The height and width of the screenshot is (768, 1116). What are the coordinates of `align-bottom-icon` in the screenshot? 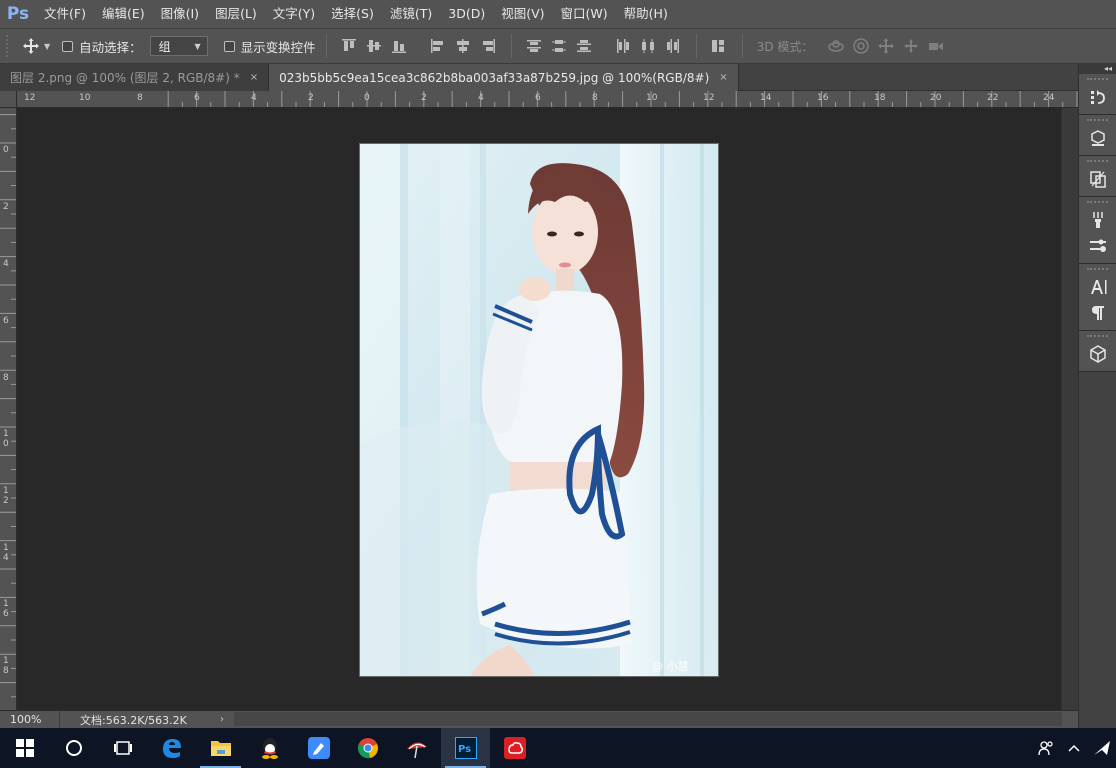 It's located at (399, 46).